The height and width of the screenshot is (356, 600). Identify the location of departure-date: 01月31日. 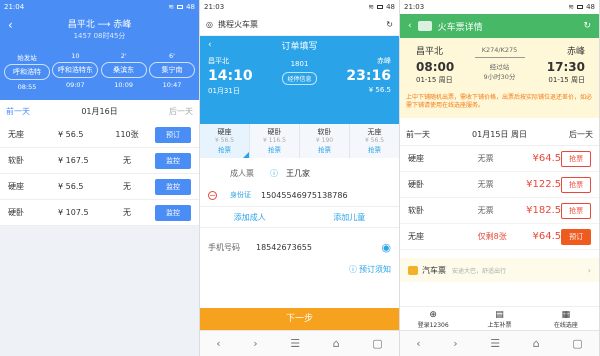
(224, 91).